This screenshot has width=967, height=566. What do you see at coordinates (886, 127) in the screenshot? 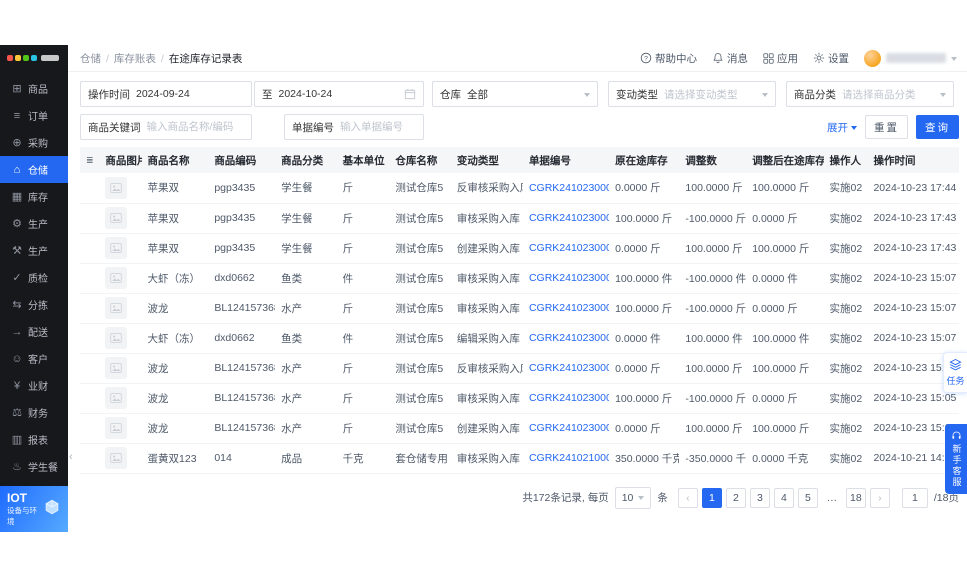
I see `reset-button: 重置` at bounding box center [886, 127].